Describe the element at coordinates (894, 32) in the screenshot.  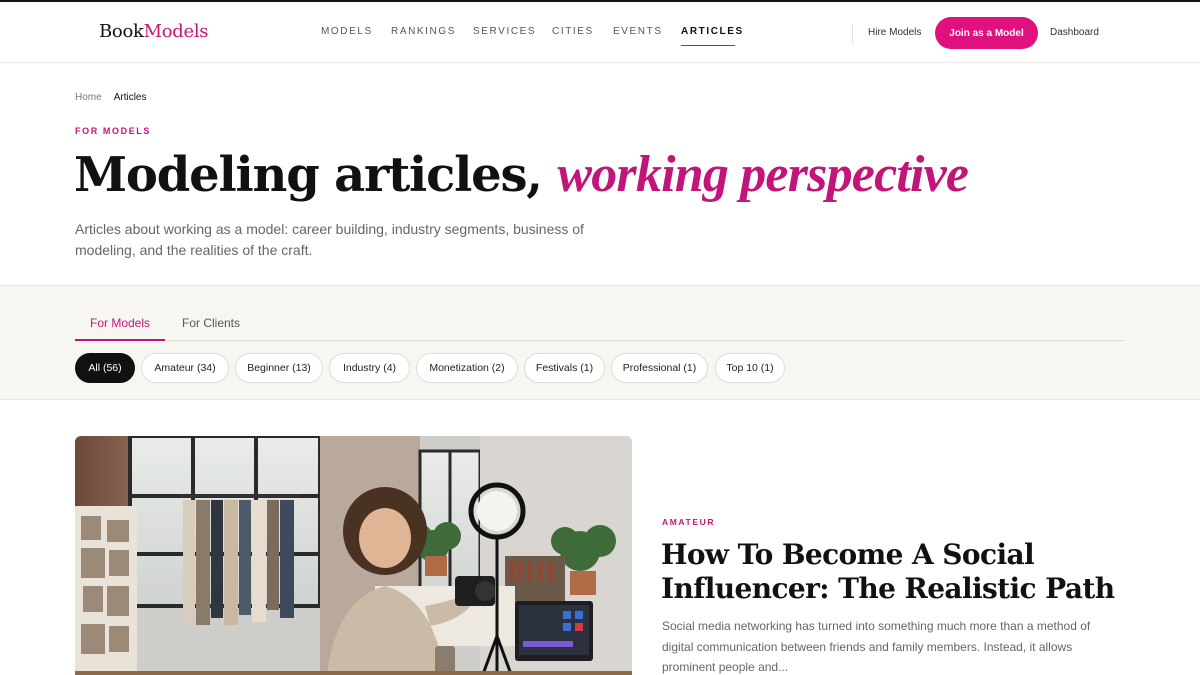
I see `hire-models-link: Hire Models` at that location.